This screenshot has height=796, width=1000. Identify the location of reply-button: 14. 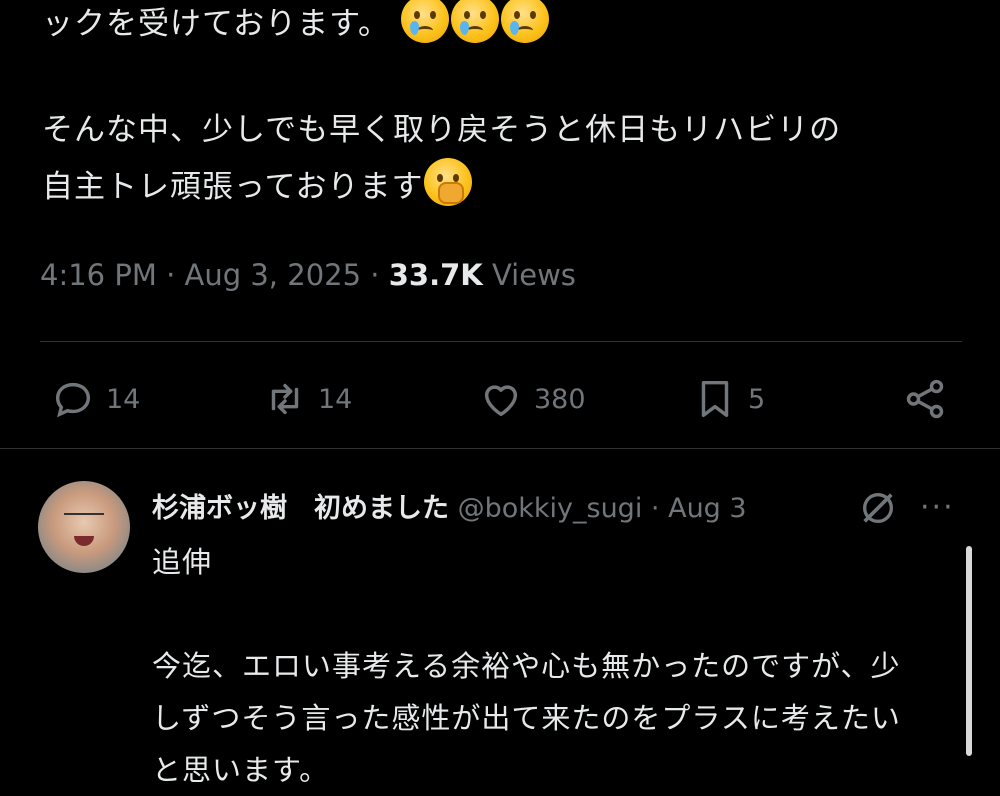
(95, 399).